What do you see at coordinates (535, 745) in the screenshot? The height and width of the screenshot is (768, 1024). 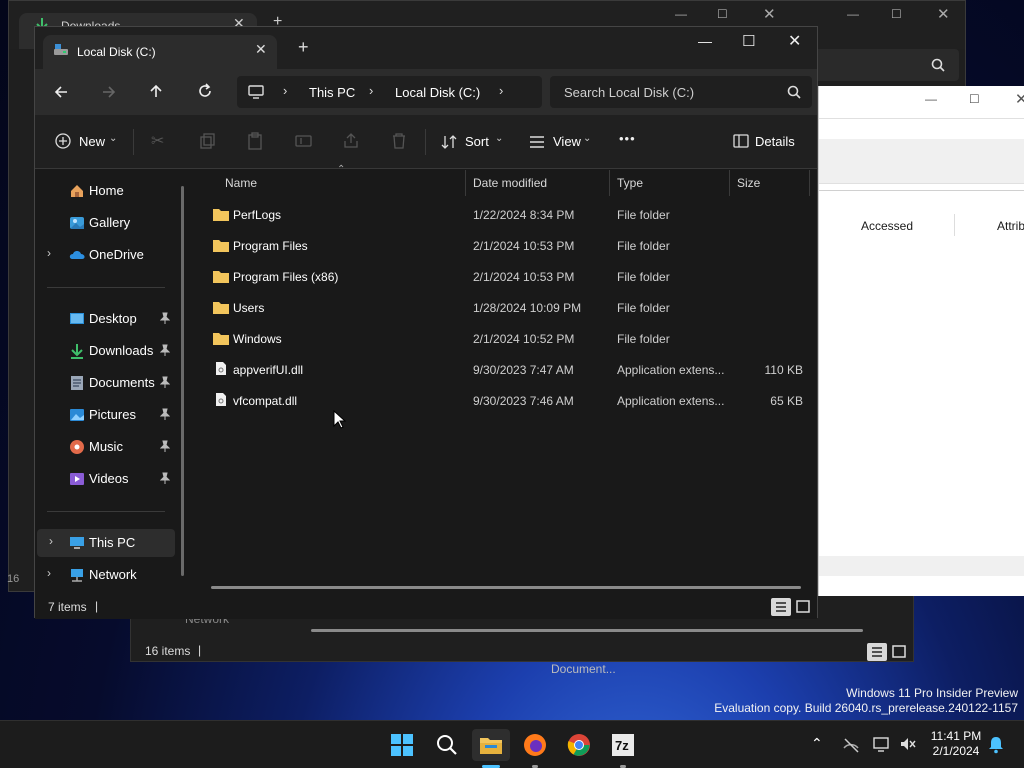 I see `taskbar-firefox` at bounding box center [535, 745].